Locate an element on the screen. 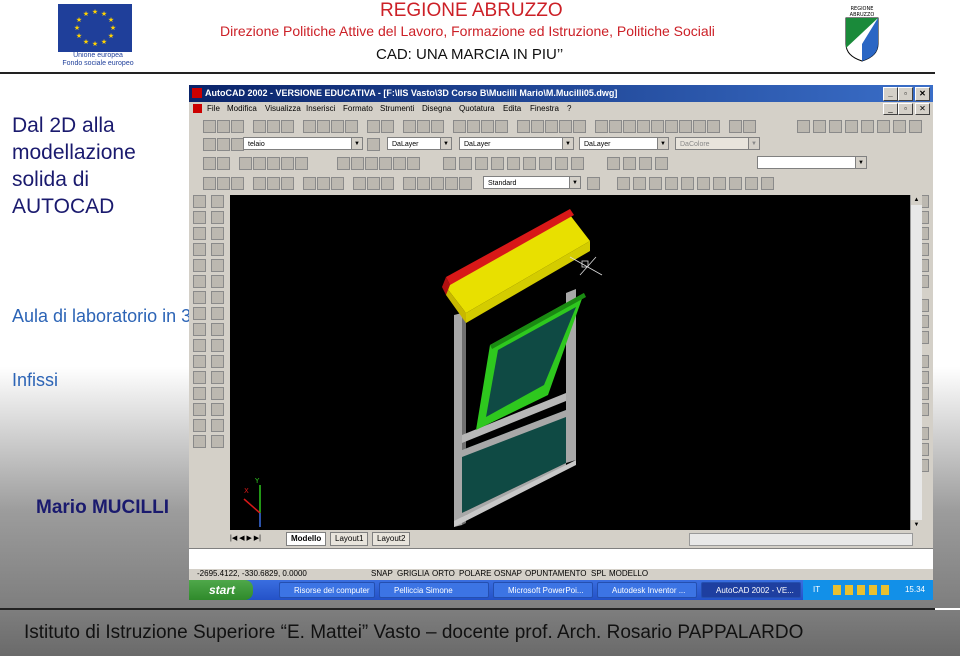 The width and height of the screenshot is (960, 656). view-sw-icon is located at coordinates (399, 163).